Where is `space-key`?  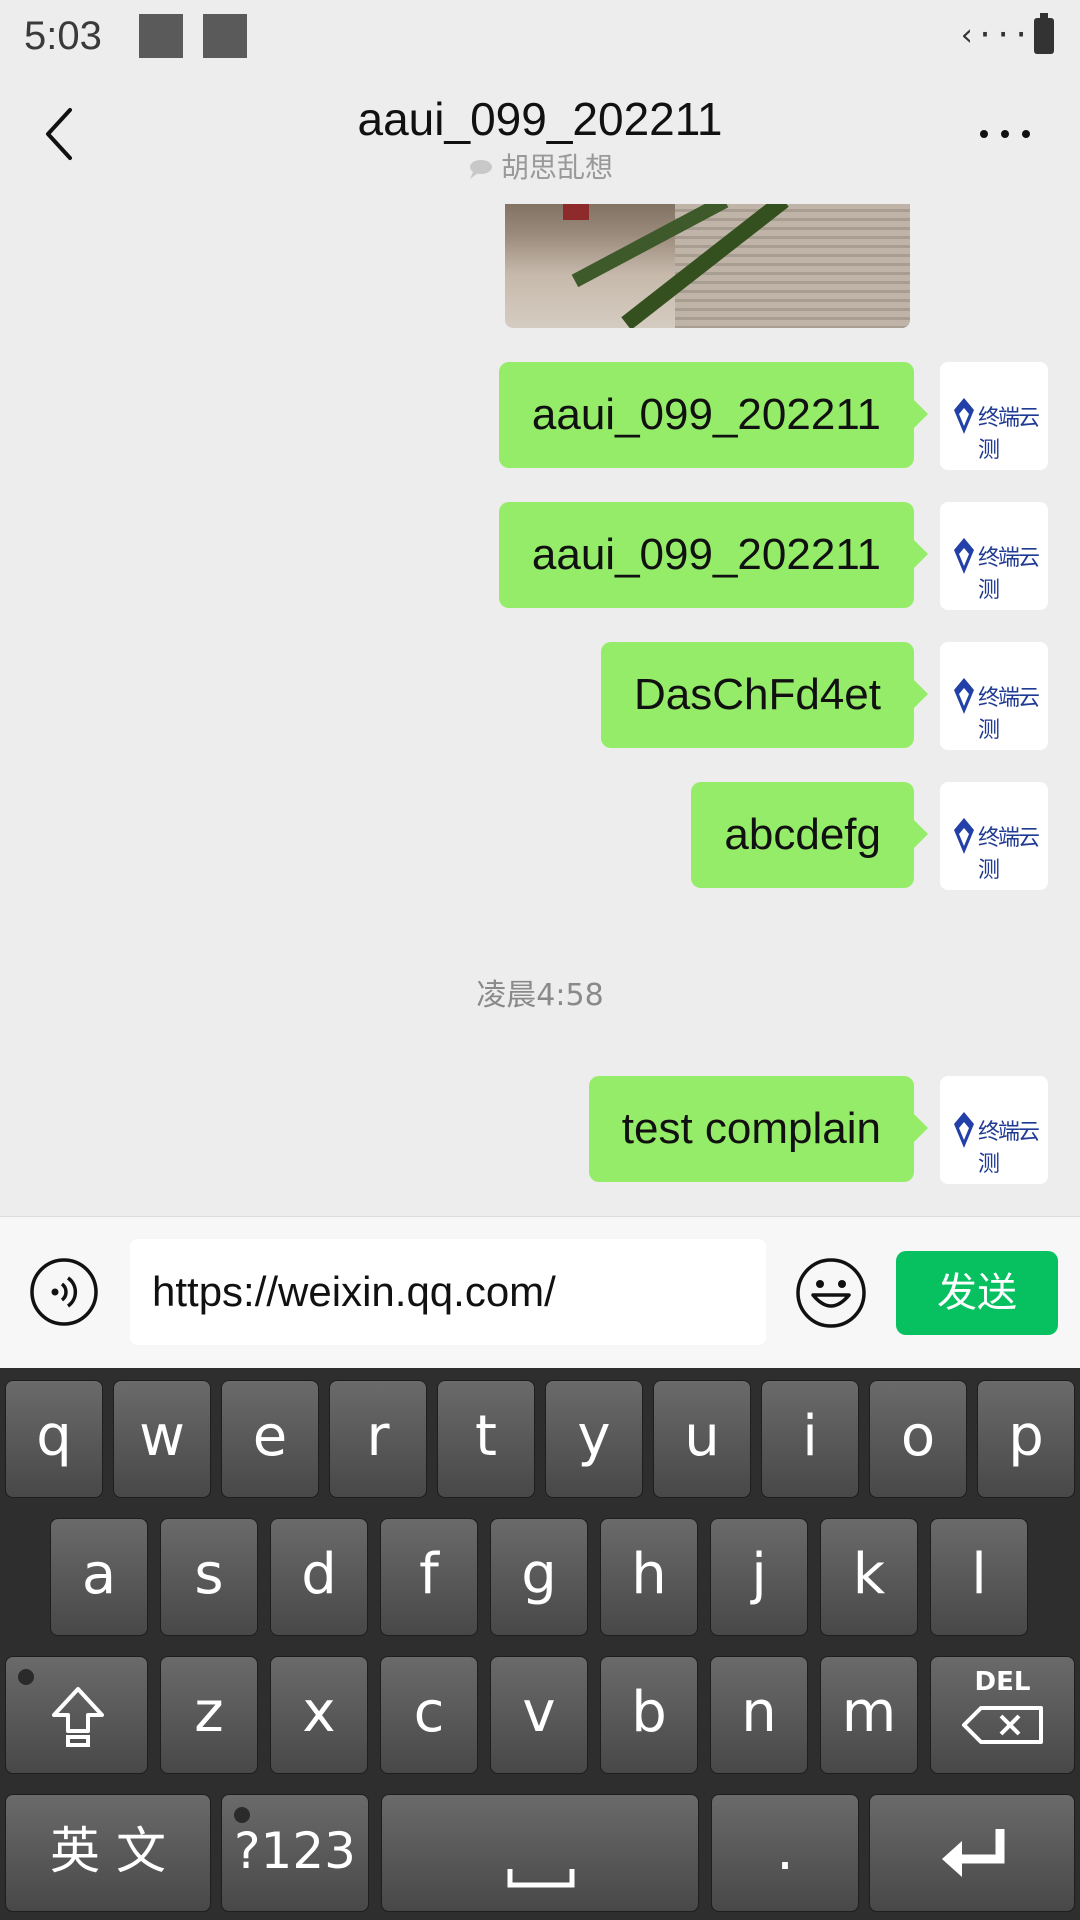
space-key is located at coordinates (540, 1853).